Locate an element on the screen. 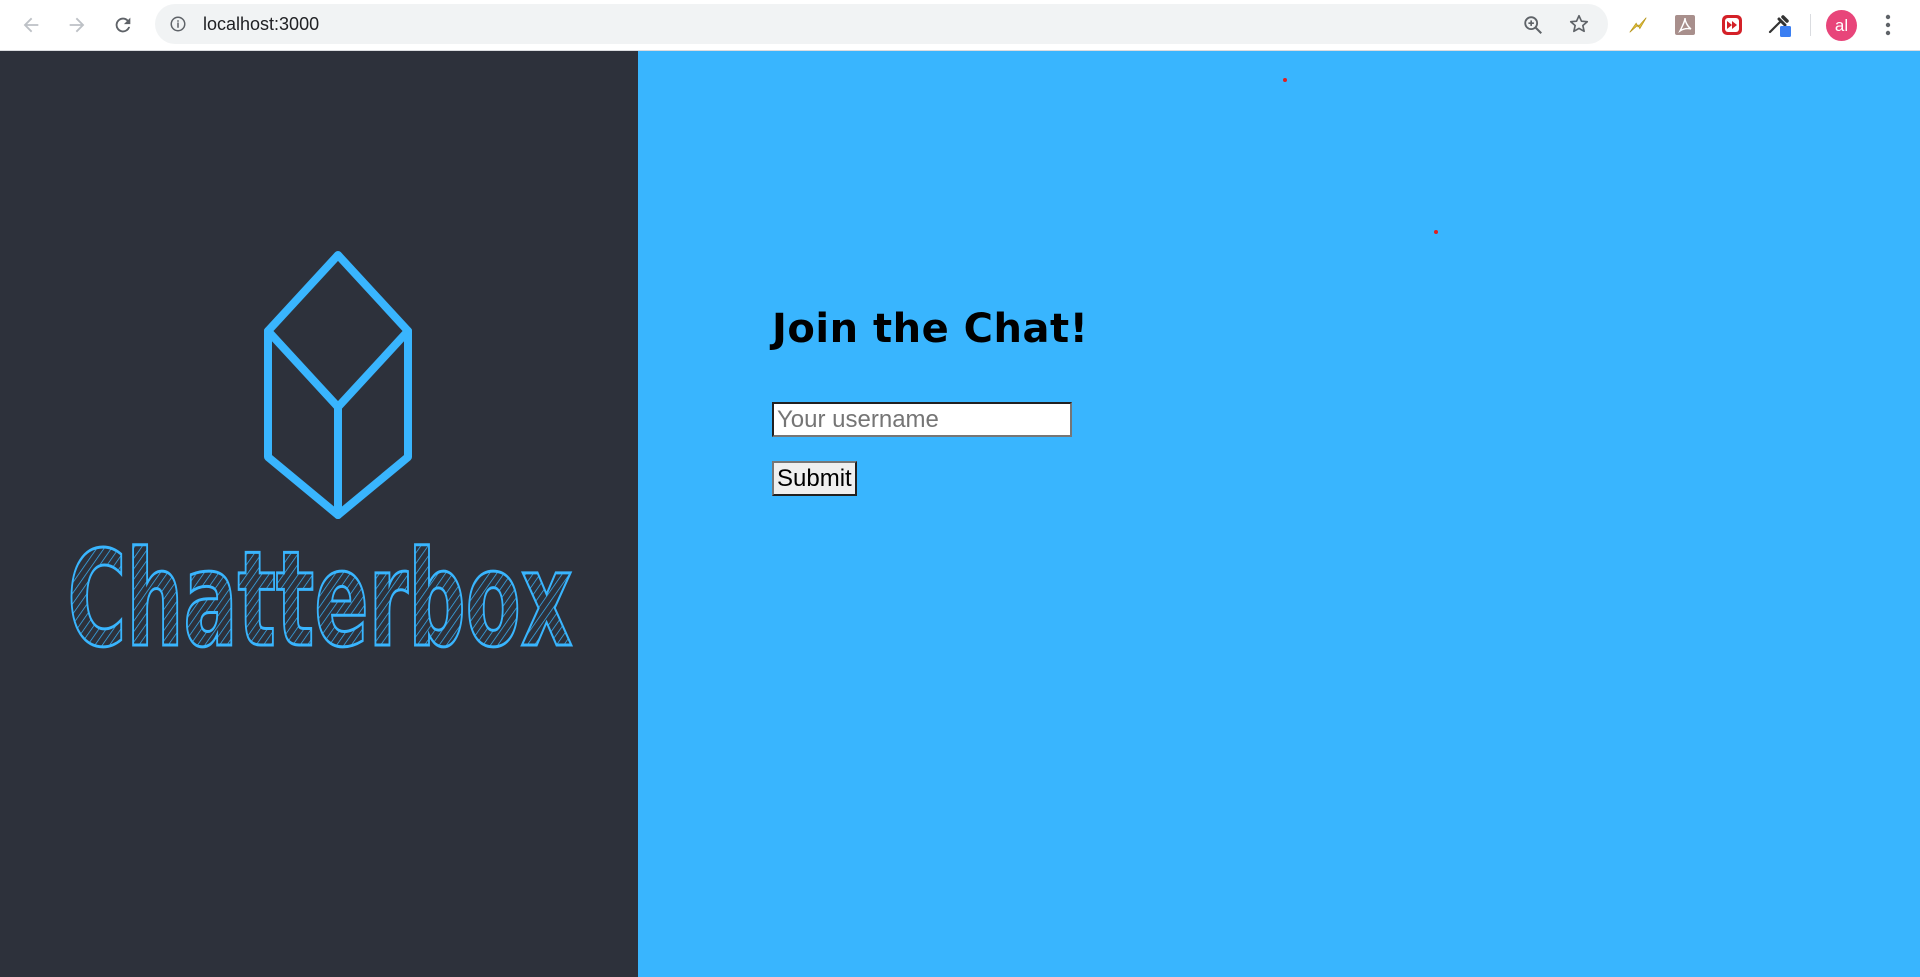 The height and width of the screenshot is (977, 1920). back-button is located at coordinates (31, 25).